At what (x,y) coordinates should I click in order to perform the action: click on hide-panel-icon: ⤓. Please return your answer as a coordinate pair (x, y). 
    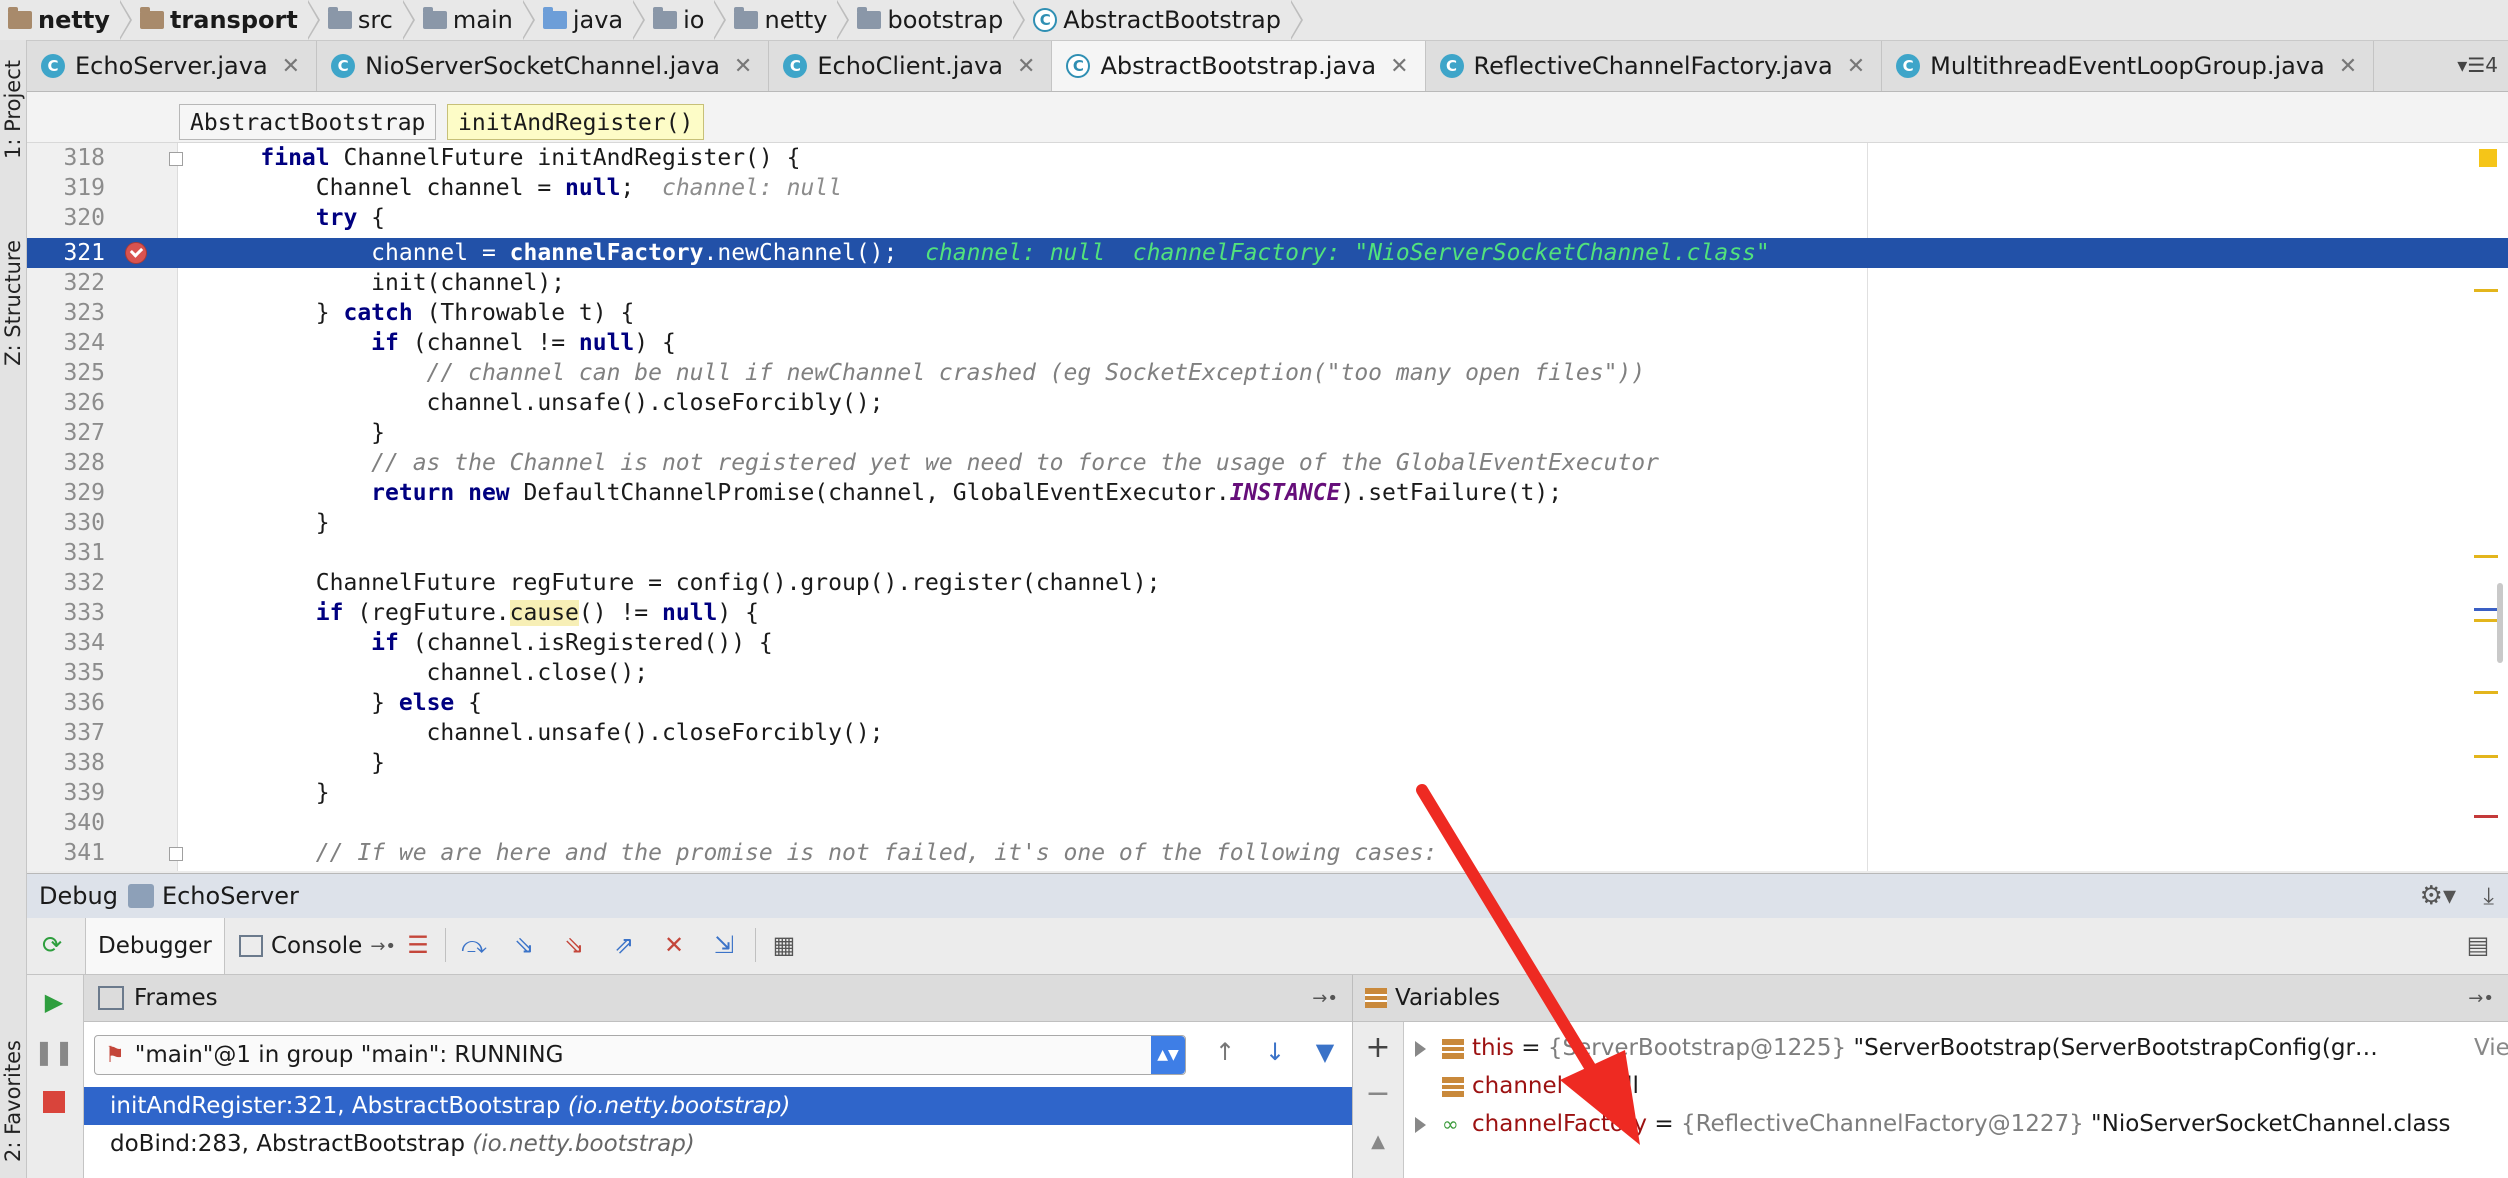
    Looking at the image, I should click on (2488, 896).